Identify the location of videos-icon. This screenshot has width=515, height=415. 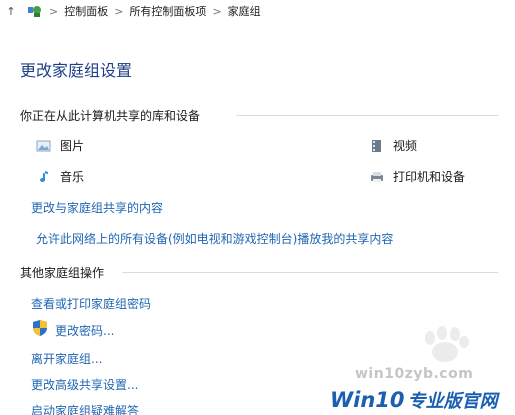
(377, 146).